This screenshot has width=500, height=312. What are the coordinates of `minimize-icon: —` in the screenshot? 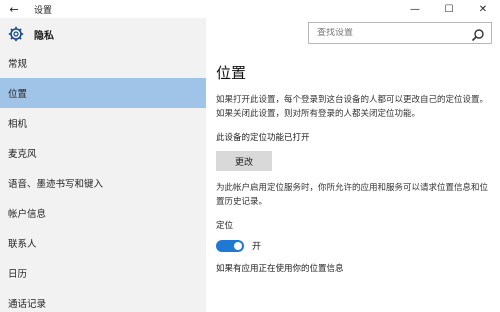 It's located at (415, 9).